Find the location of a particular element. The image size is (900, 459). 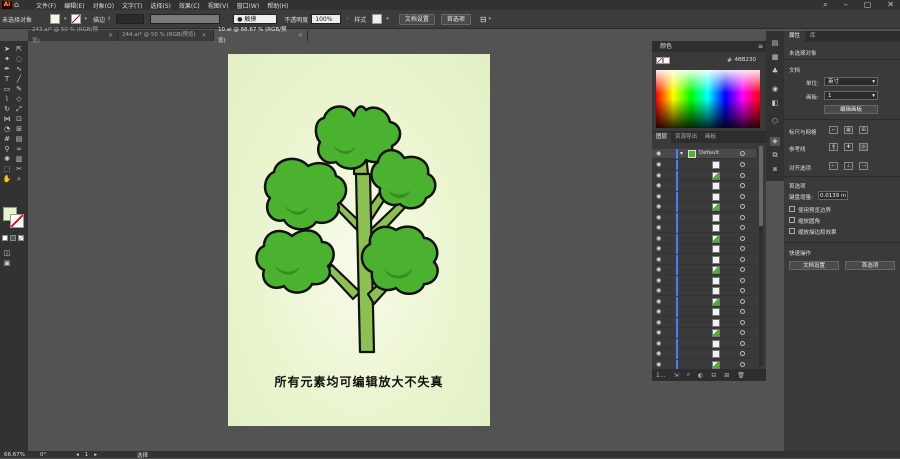

tab-asset-export: 资源导出 is located at coordinates (686, 137).